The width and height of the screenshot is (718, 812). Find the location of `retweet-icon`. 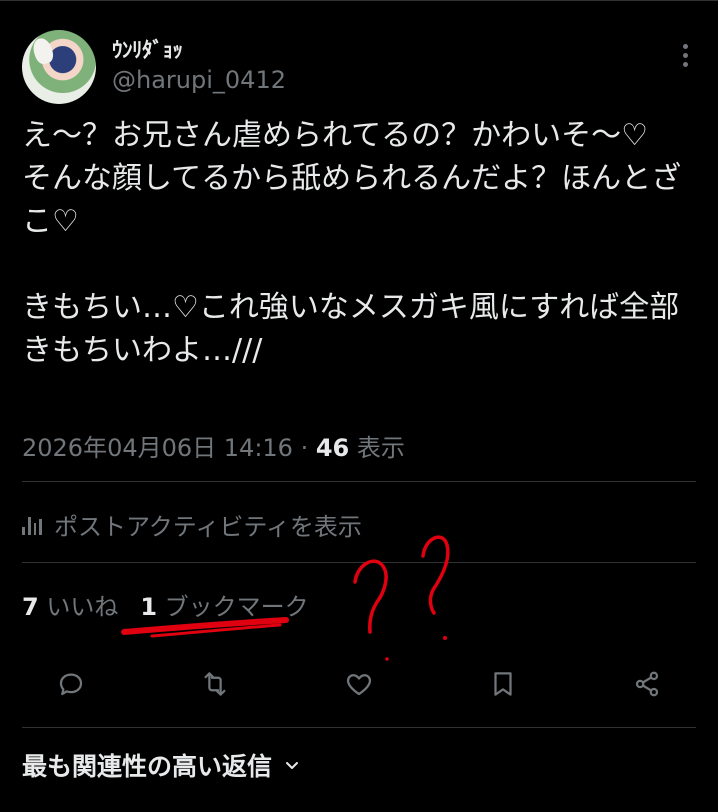

retweet-icon is located at coordinates (215, 684).